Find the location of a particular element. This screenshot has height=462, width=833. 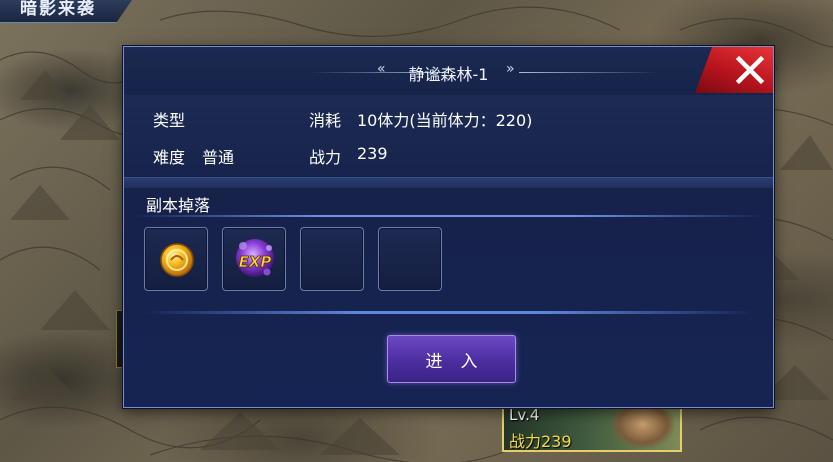

section-divider is located at coordinates (448, 182).